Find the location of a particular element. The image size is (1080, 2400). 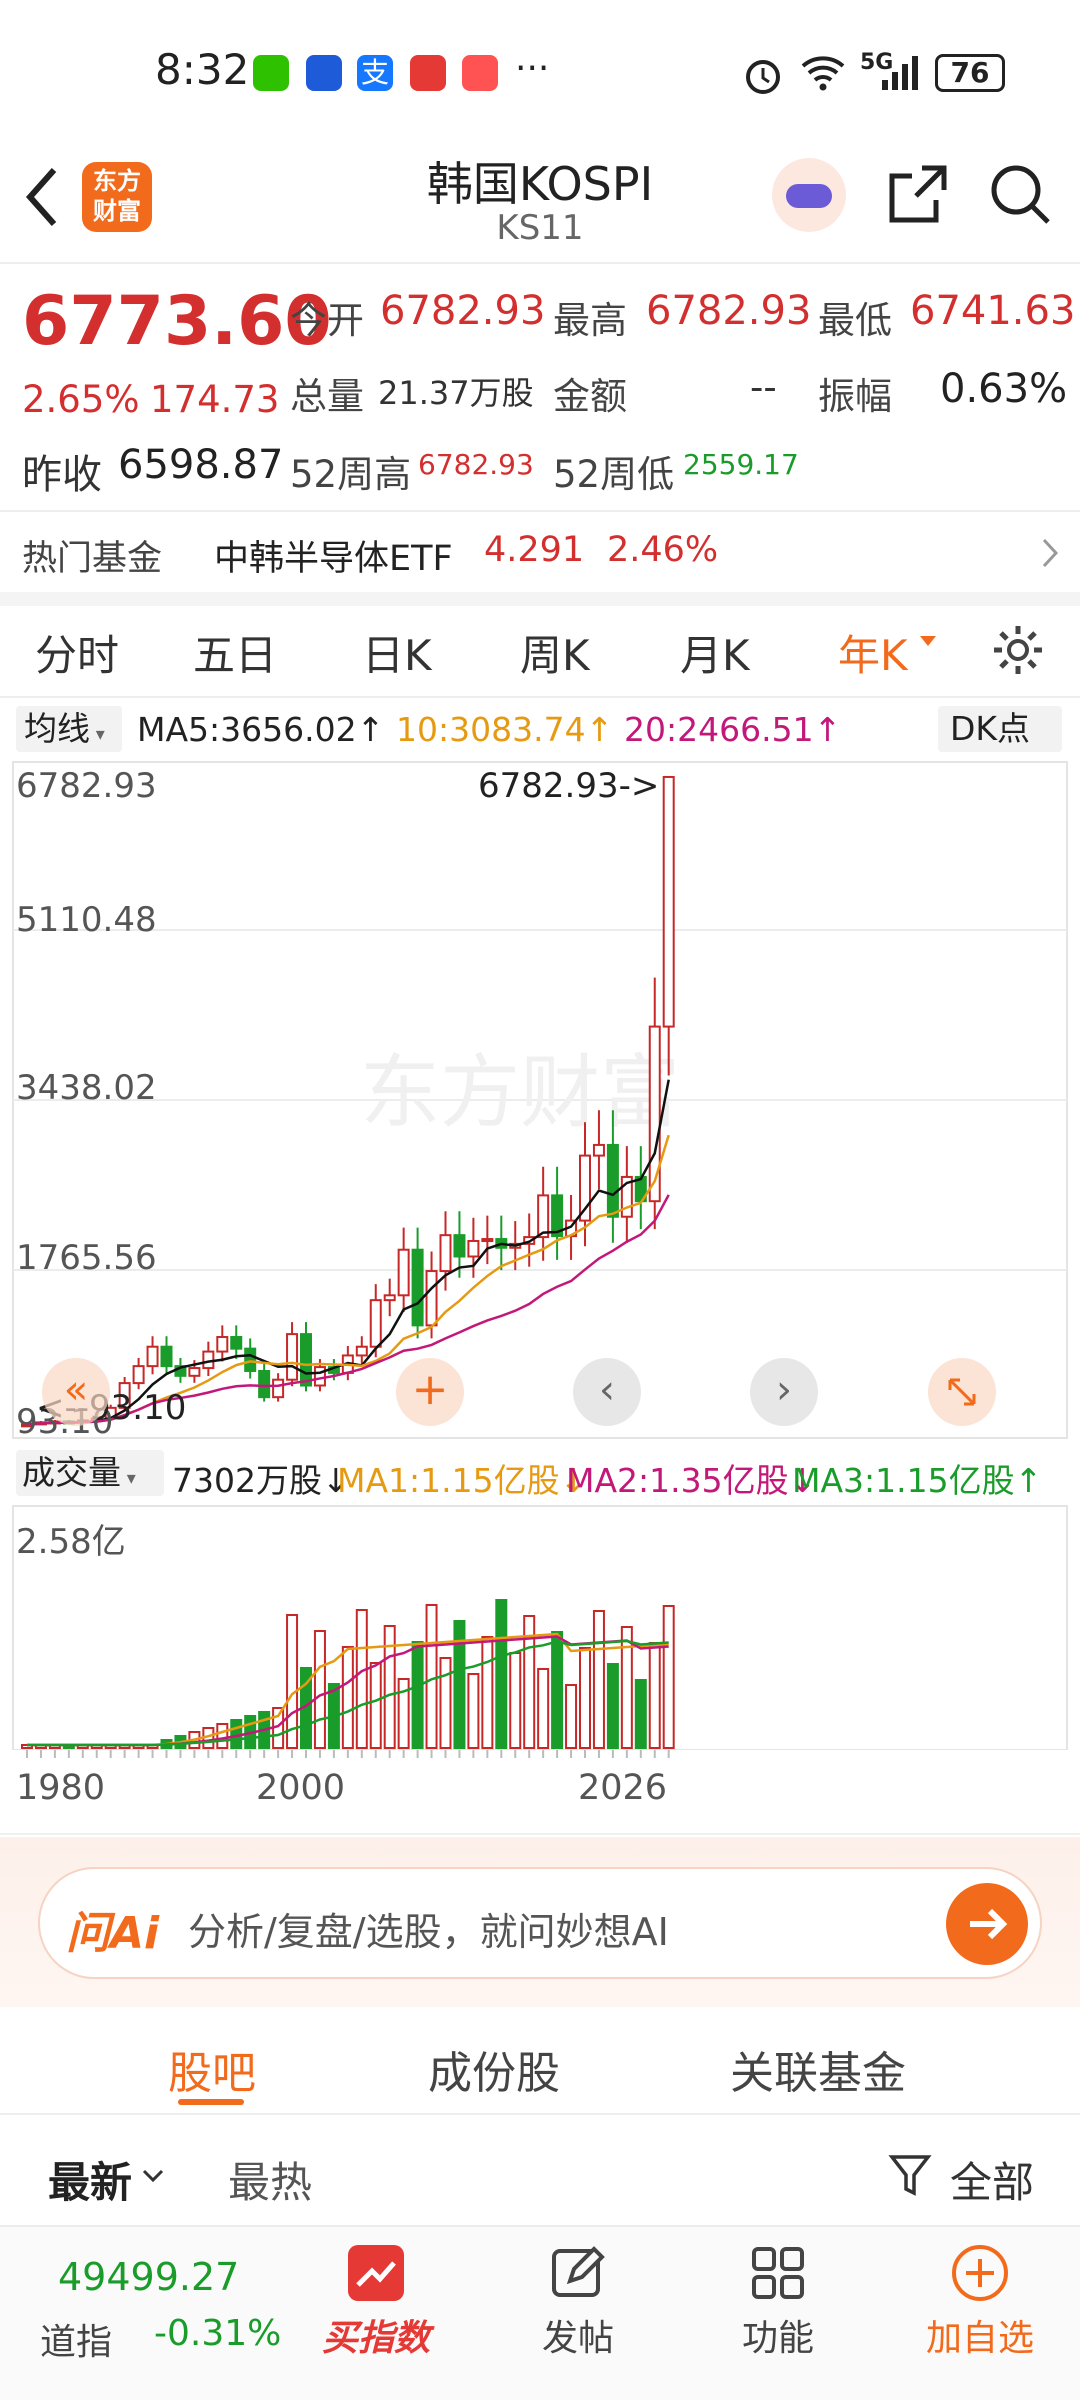

volume-bars-chart is located at coordinates (540, 1627).